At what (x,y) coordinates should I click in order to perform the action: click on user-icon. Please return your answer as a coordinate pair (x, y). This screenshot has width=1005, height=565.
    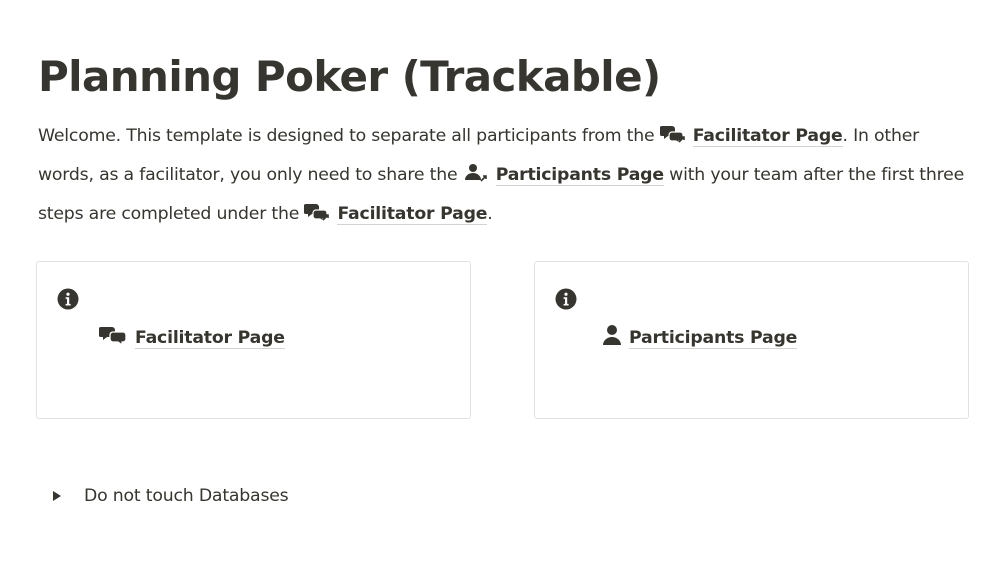
    Looking at the image, I should click on (612, 339).